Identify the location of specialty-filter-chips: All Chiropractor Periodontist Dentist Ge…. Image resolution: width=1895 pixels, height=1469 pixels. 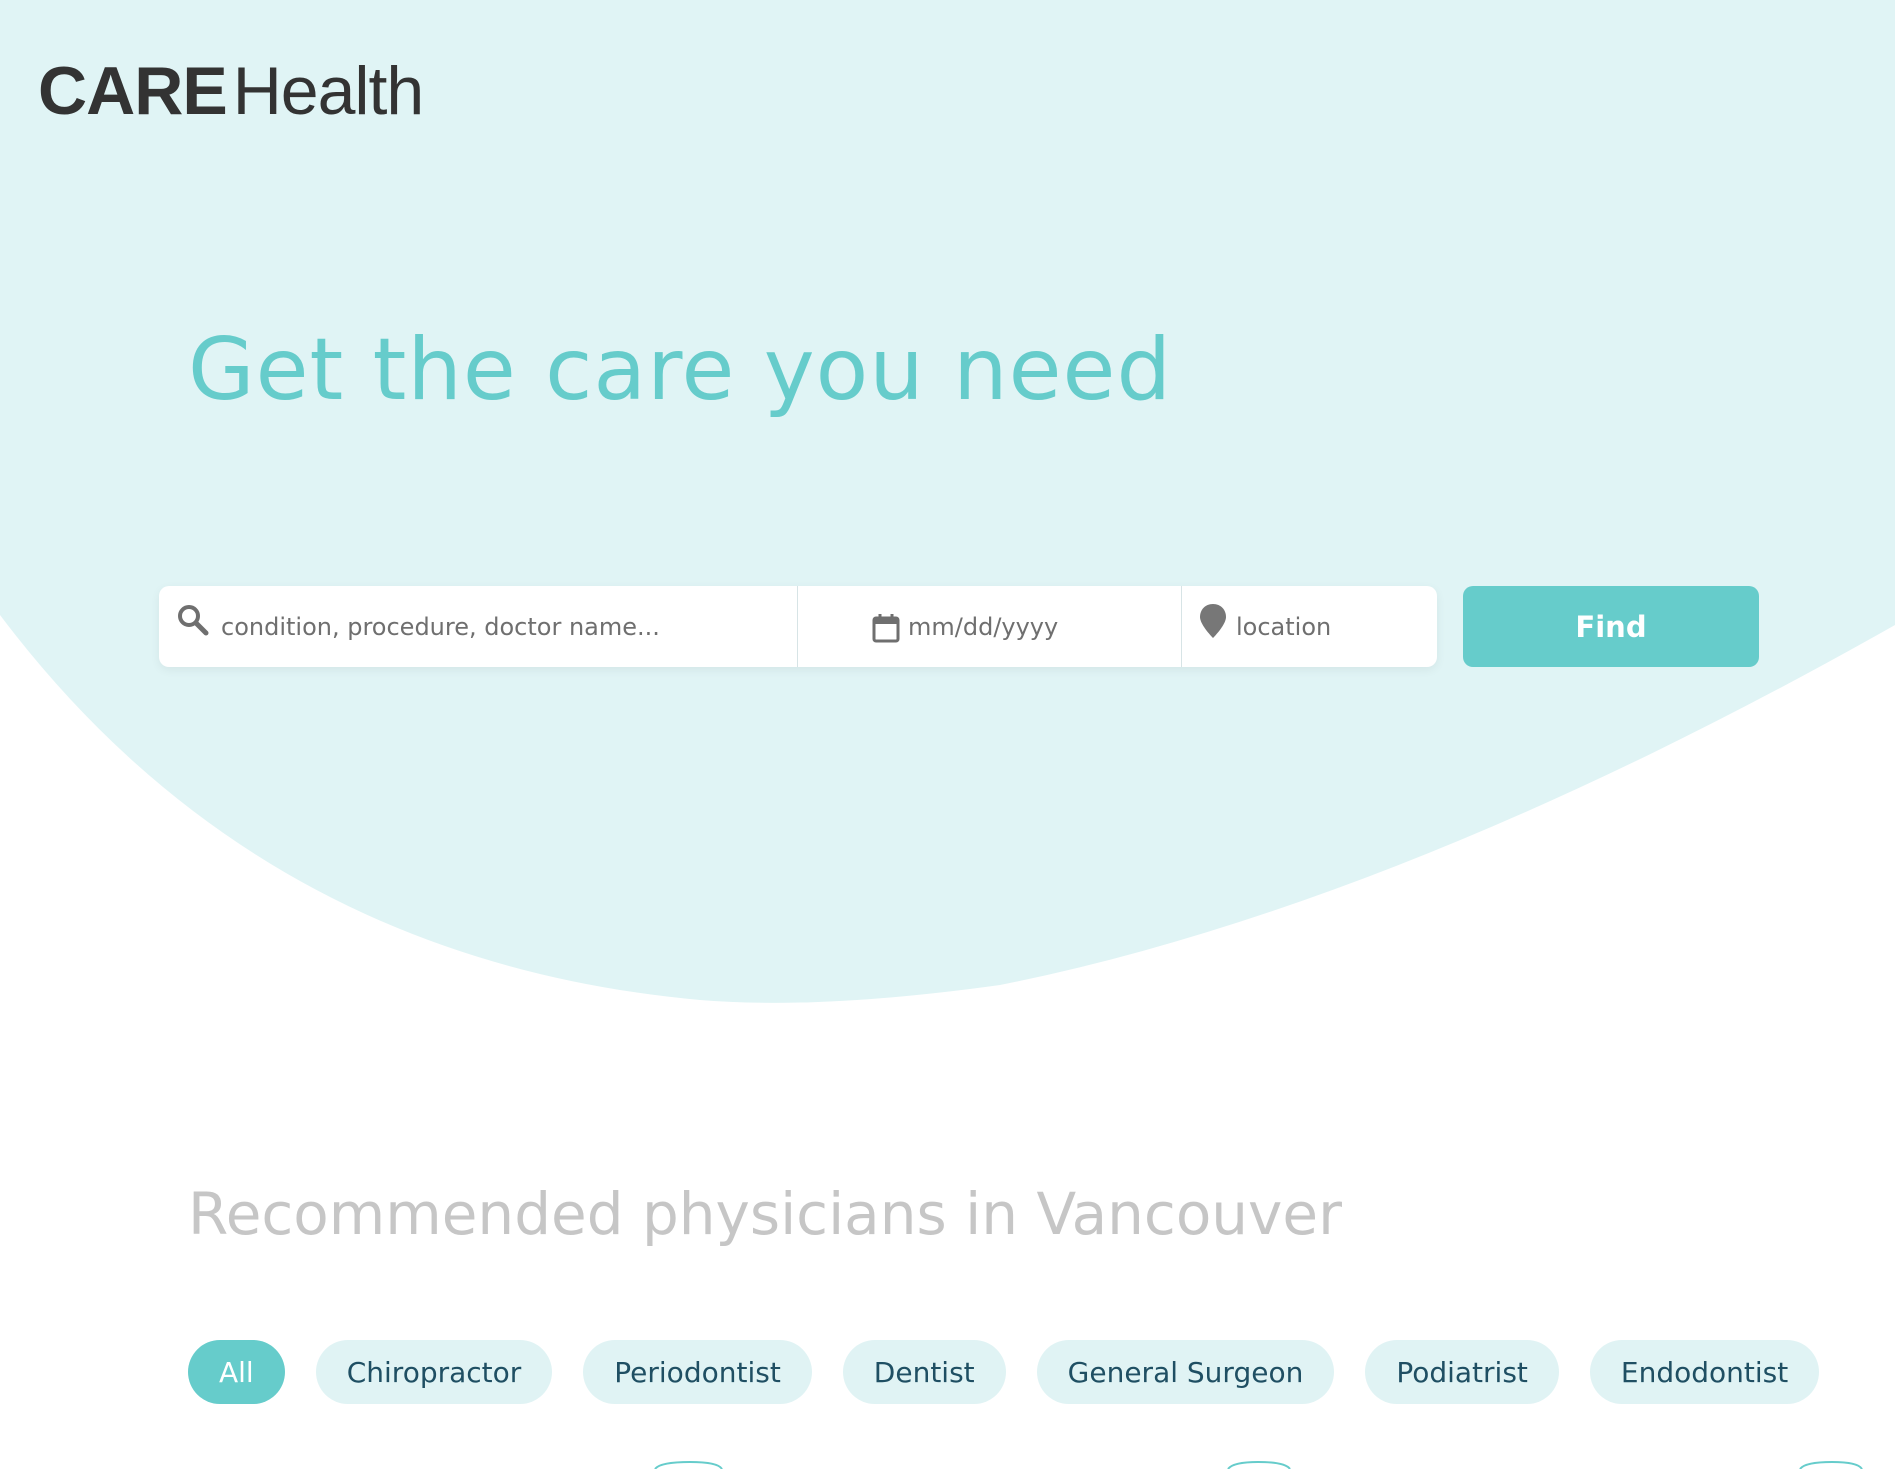
(1004, 1372).